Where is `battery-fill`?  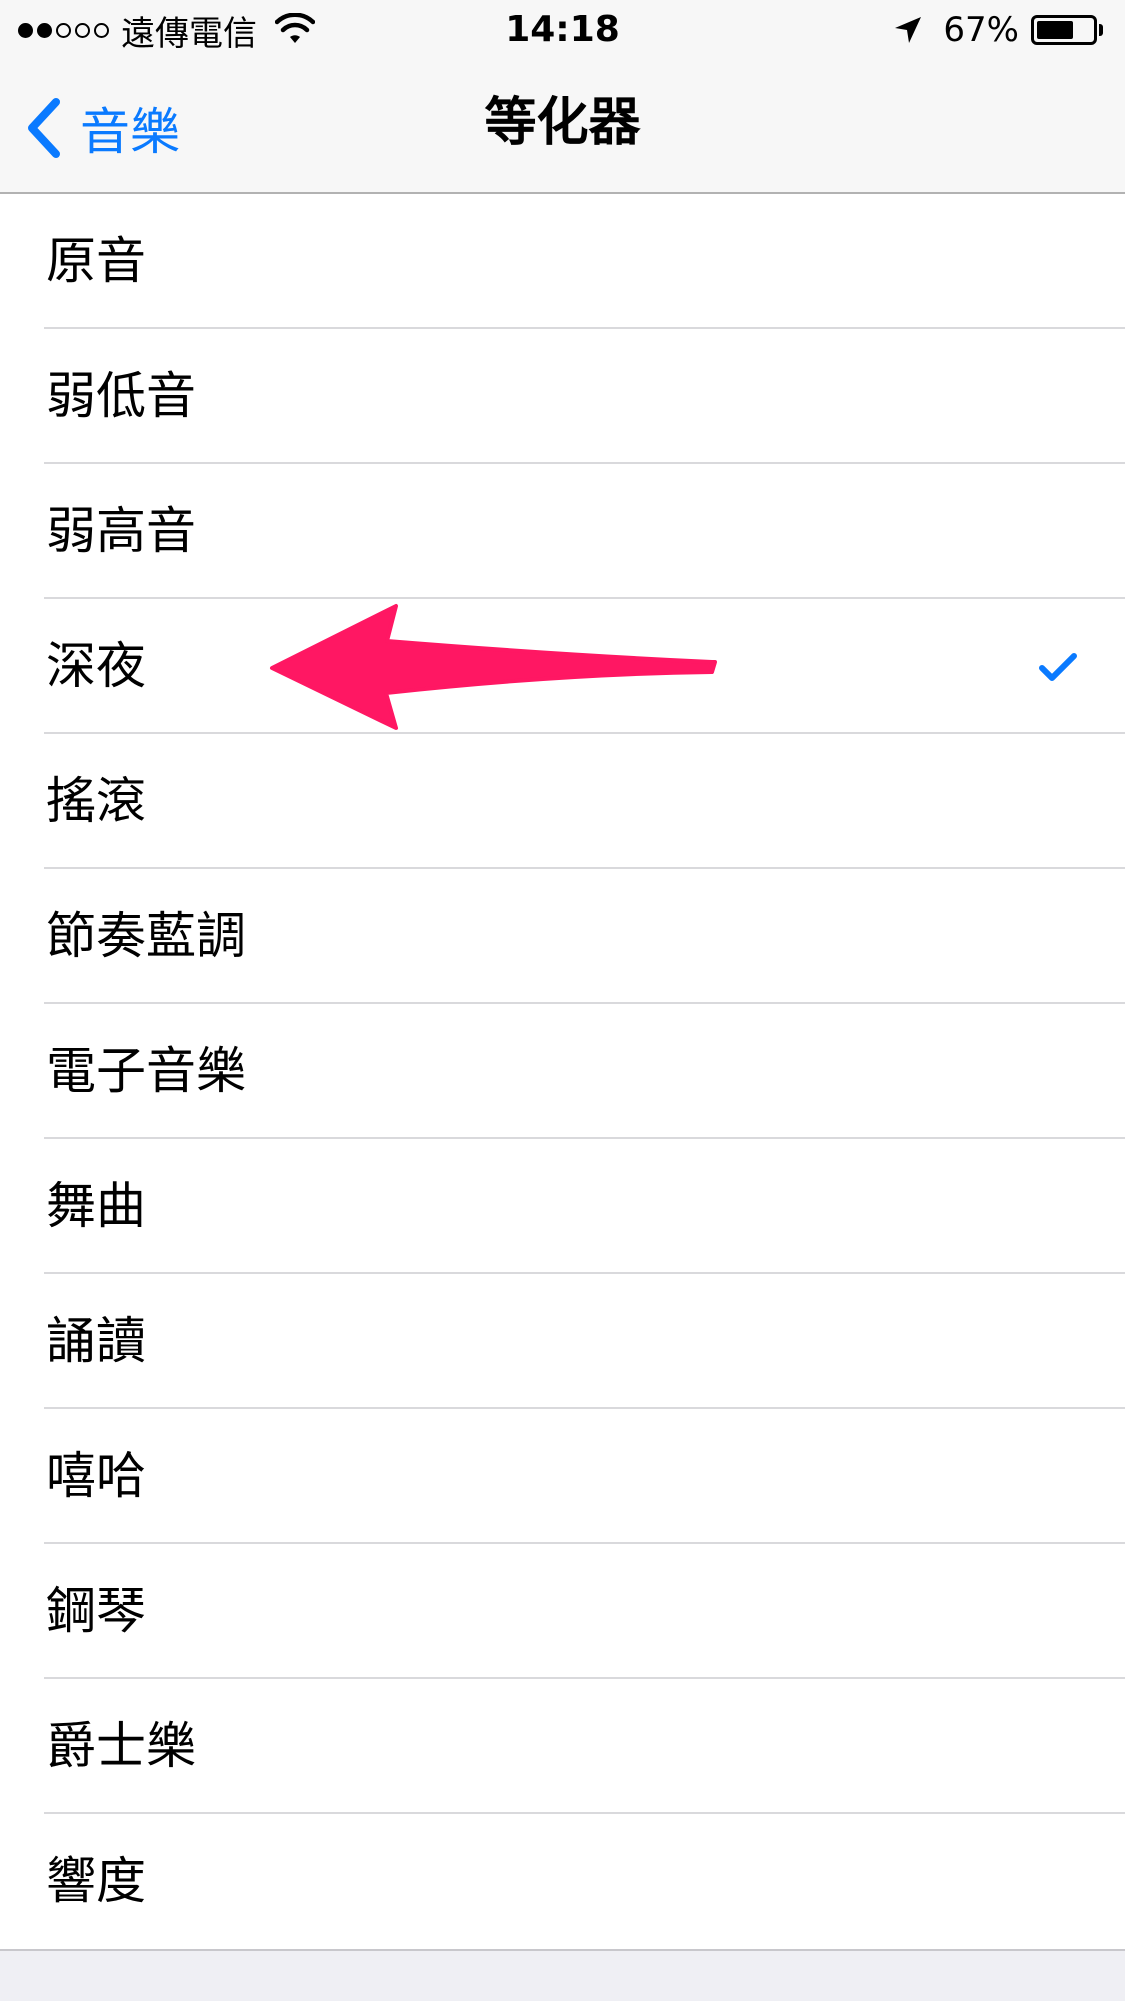
battery-fill is located at coordinates (1055, 30).